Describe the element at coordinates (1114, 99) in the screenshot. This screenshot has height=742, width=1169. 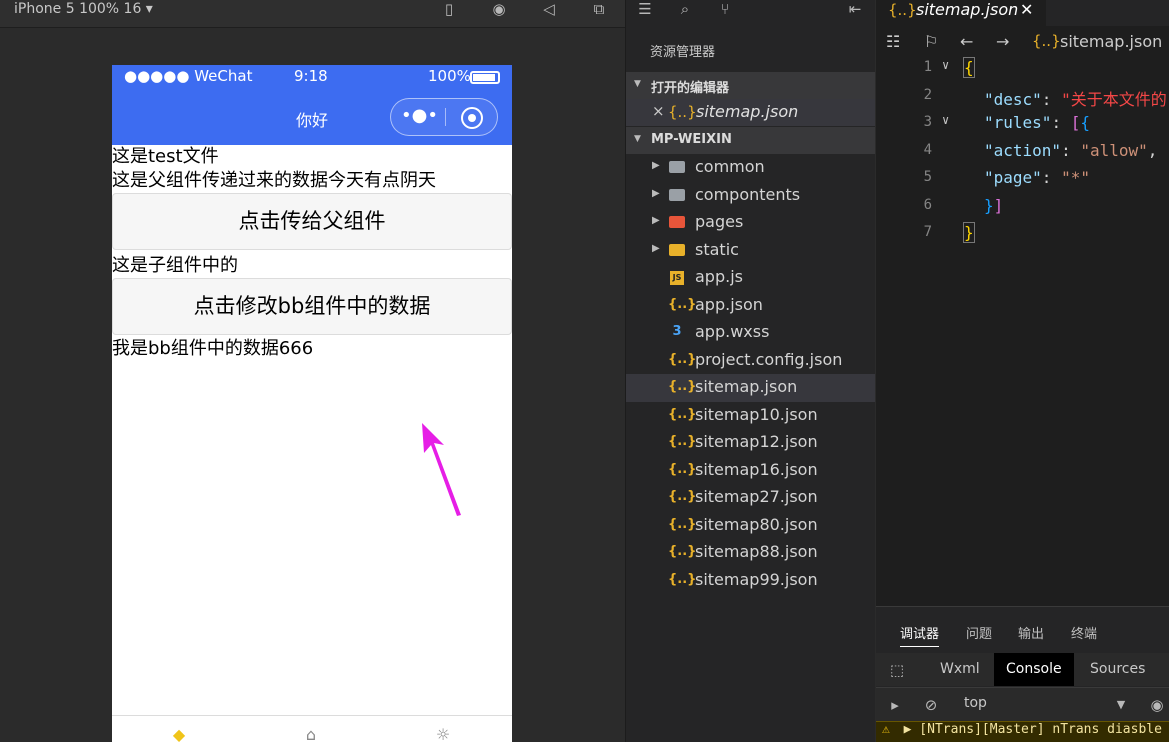
I see `code-value: "关于本文件的` at that location.